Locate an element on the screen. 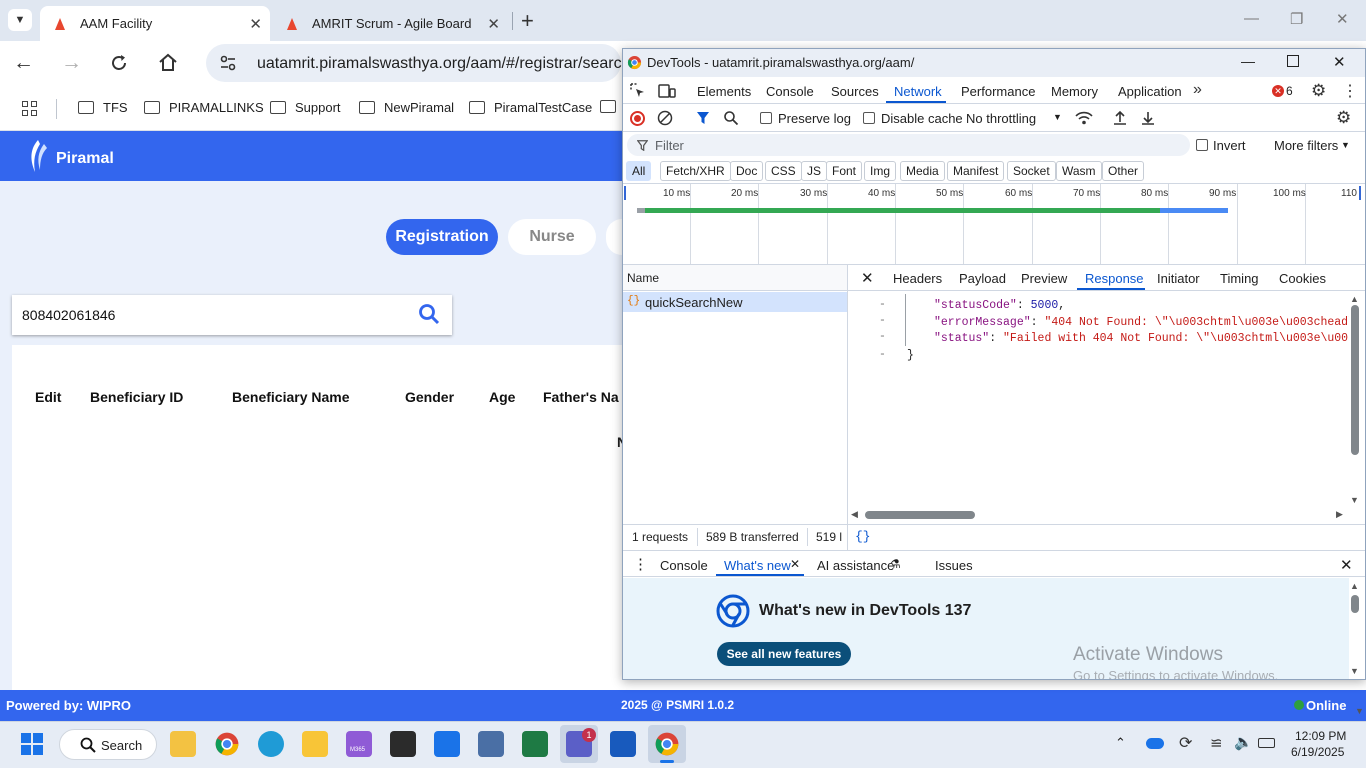 This screenshot has width=1366, height=768. pretty-print-icon: {} is located at coordinates (863, 536).